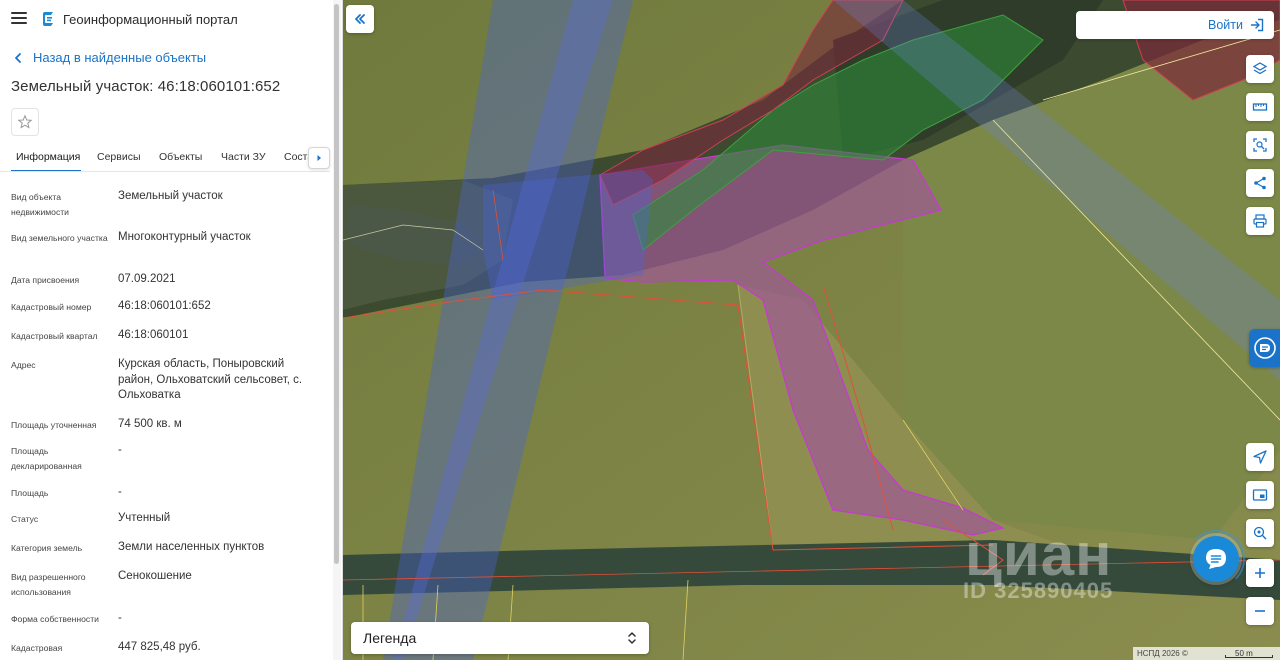  Describe the element at coordinates (336, 284) in the screenshot. I see `sidebar-scrollbar-thumb` at that location.